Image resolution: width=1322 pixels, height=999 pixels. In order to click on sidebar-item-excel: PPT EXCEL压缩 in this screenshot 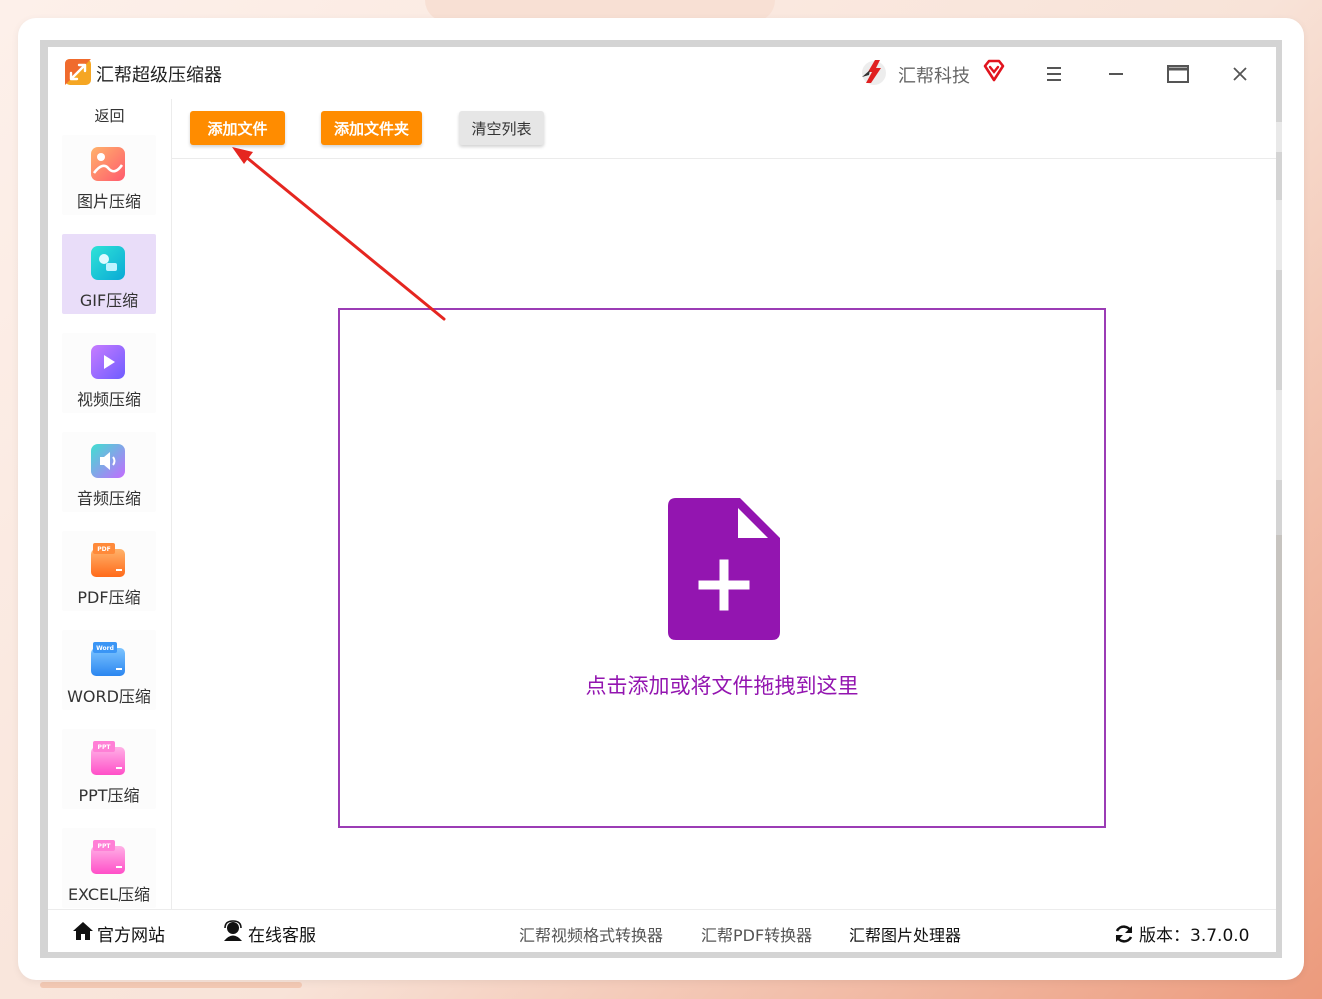, I will do `click(109, 868)`.